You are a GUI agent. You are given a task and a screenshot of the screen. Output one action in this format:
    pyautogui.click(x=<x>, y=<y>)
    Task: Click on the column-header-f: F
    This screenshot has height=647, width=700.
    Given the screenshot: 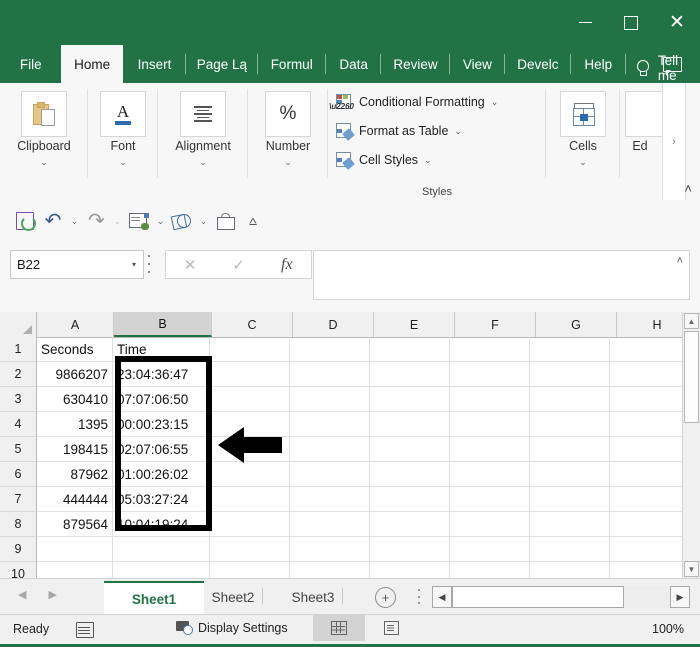 What is the action you would take?
    pyautogui.click(x=495, y=324)
    